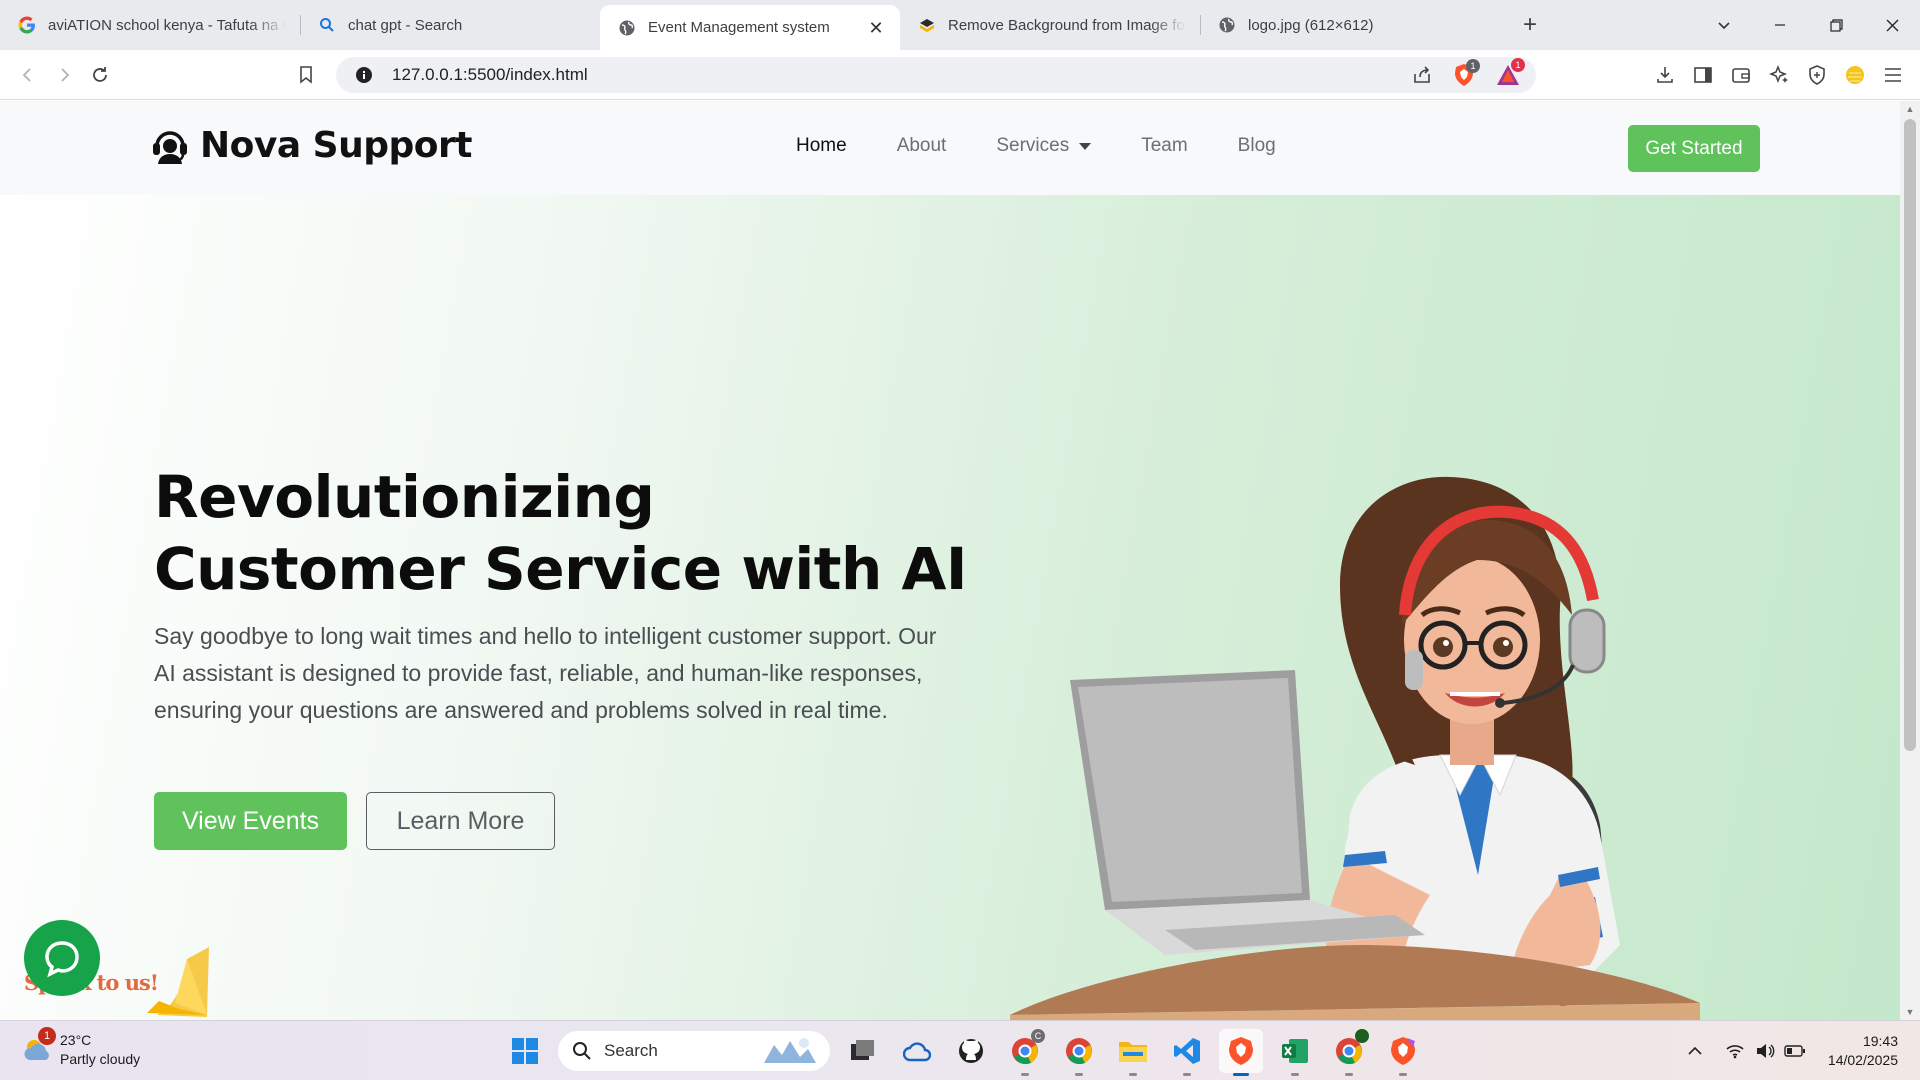 This screenshot has height=1080, width=1920. I want to click on wifi-icon, so click(1735, 1051).